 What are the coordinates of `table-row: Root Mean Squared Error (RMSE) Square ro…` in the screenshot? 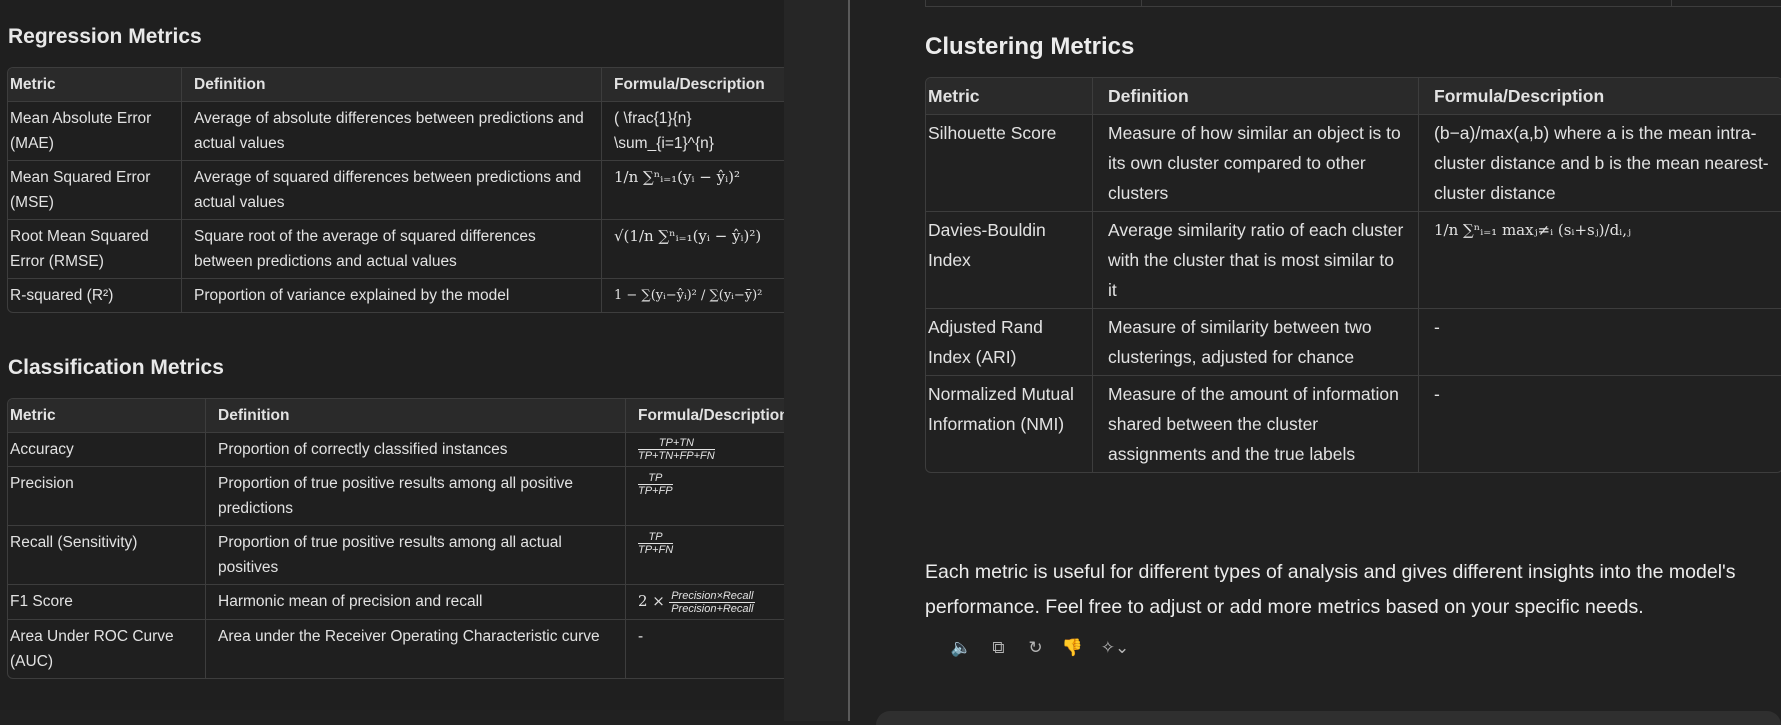 It's located at (396, 249).